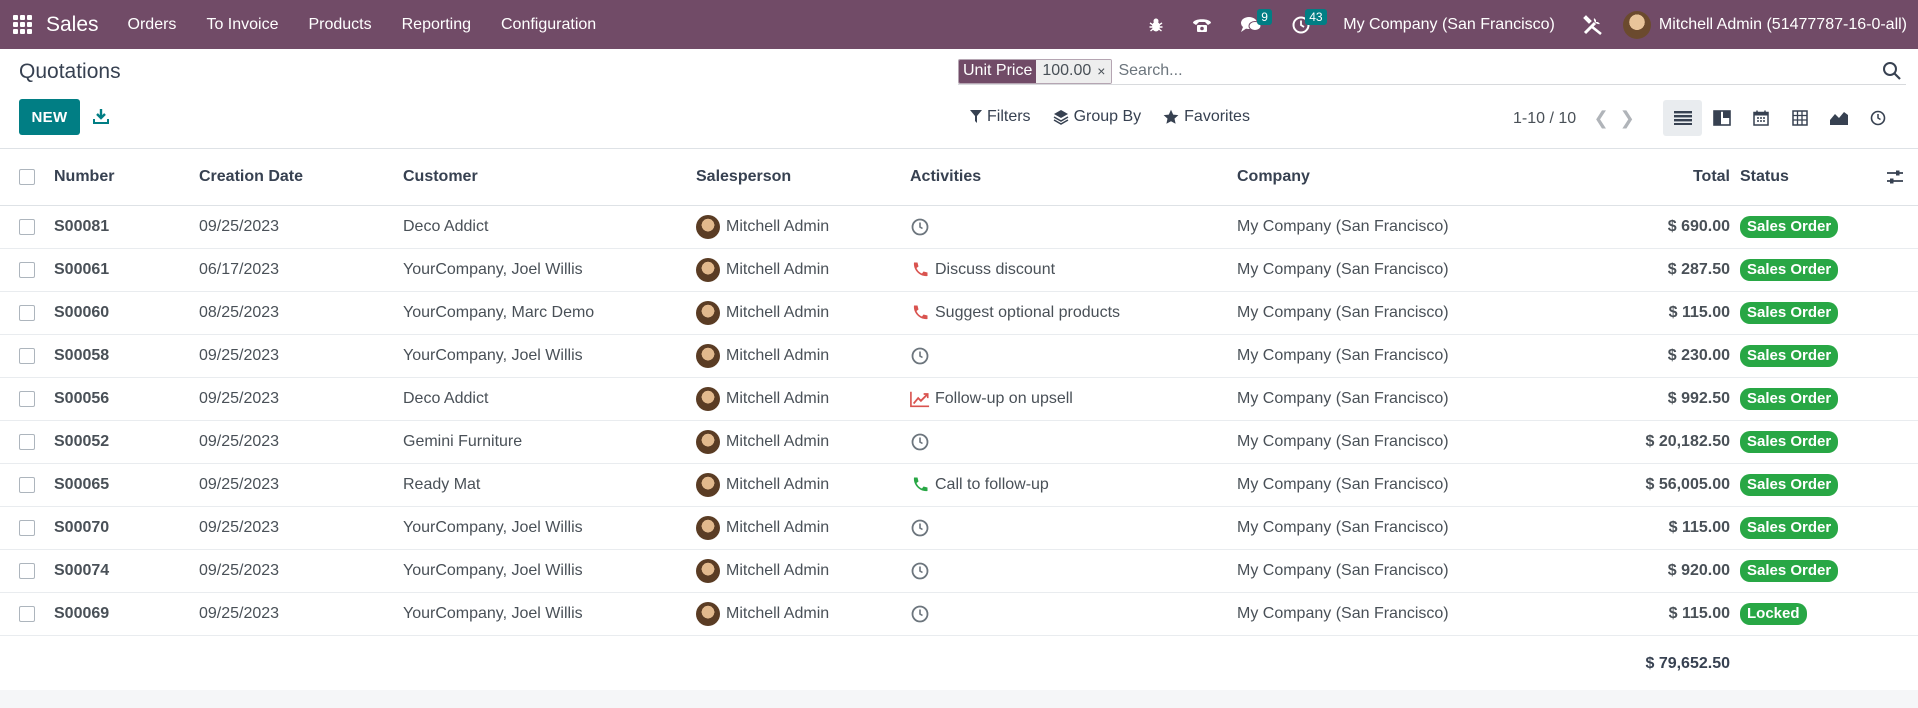  I want to click on pager-prev-icon: ❮, so click(1601, 118).